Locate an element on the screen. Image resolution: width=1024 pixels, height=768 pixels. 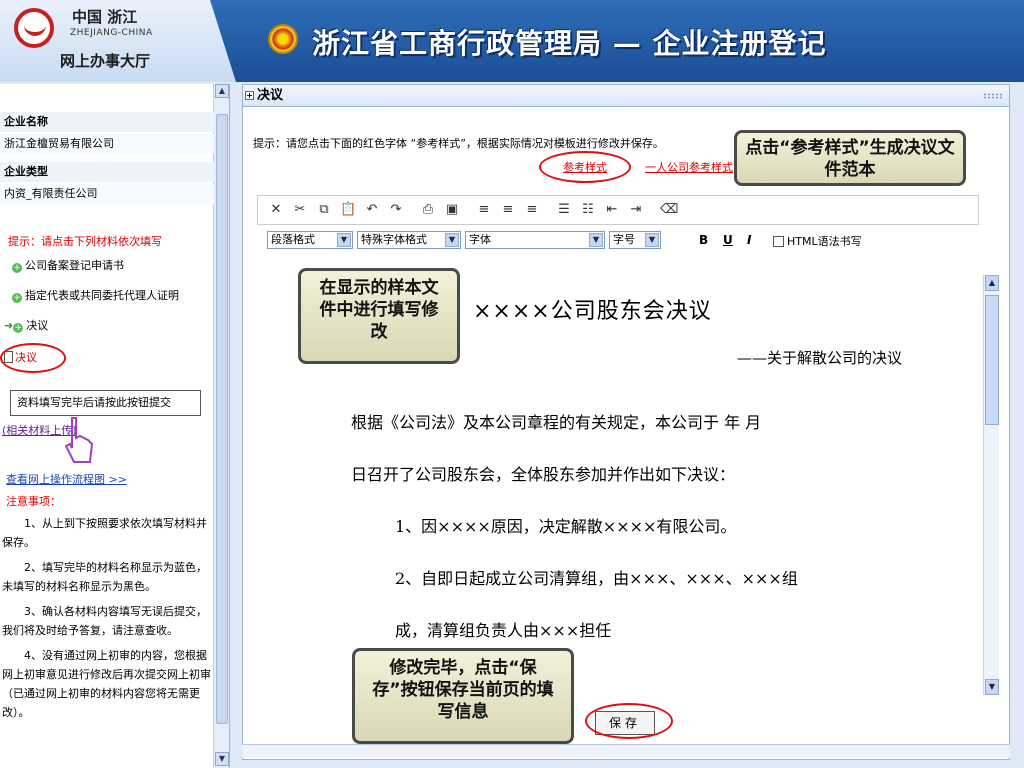
note-3: 3、确认各材料内容填写无误后提交，我们将及时给予答复，请注意查收。 is located at coordinates (104, 621).